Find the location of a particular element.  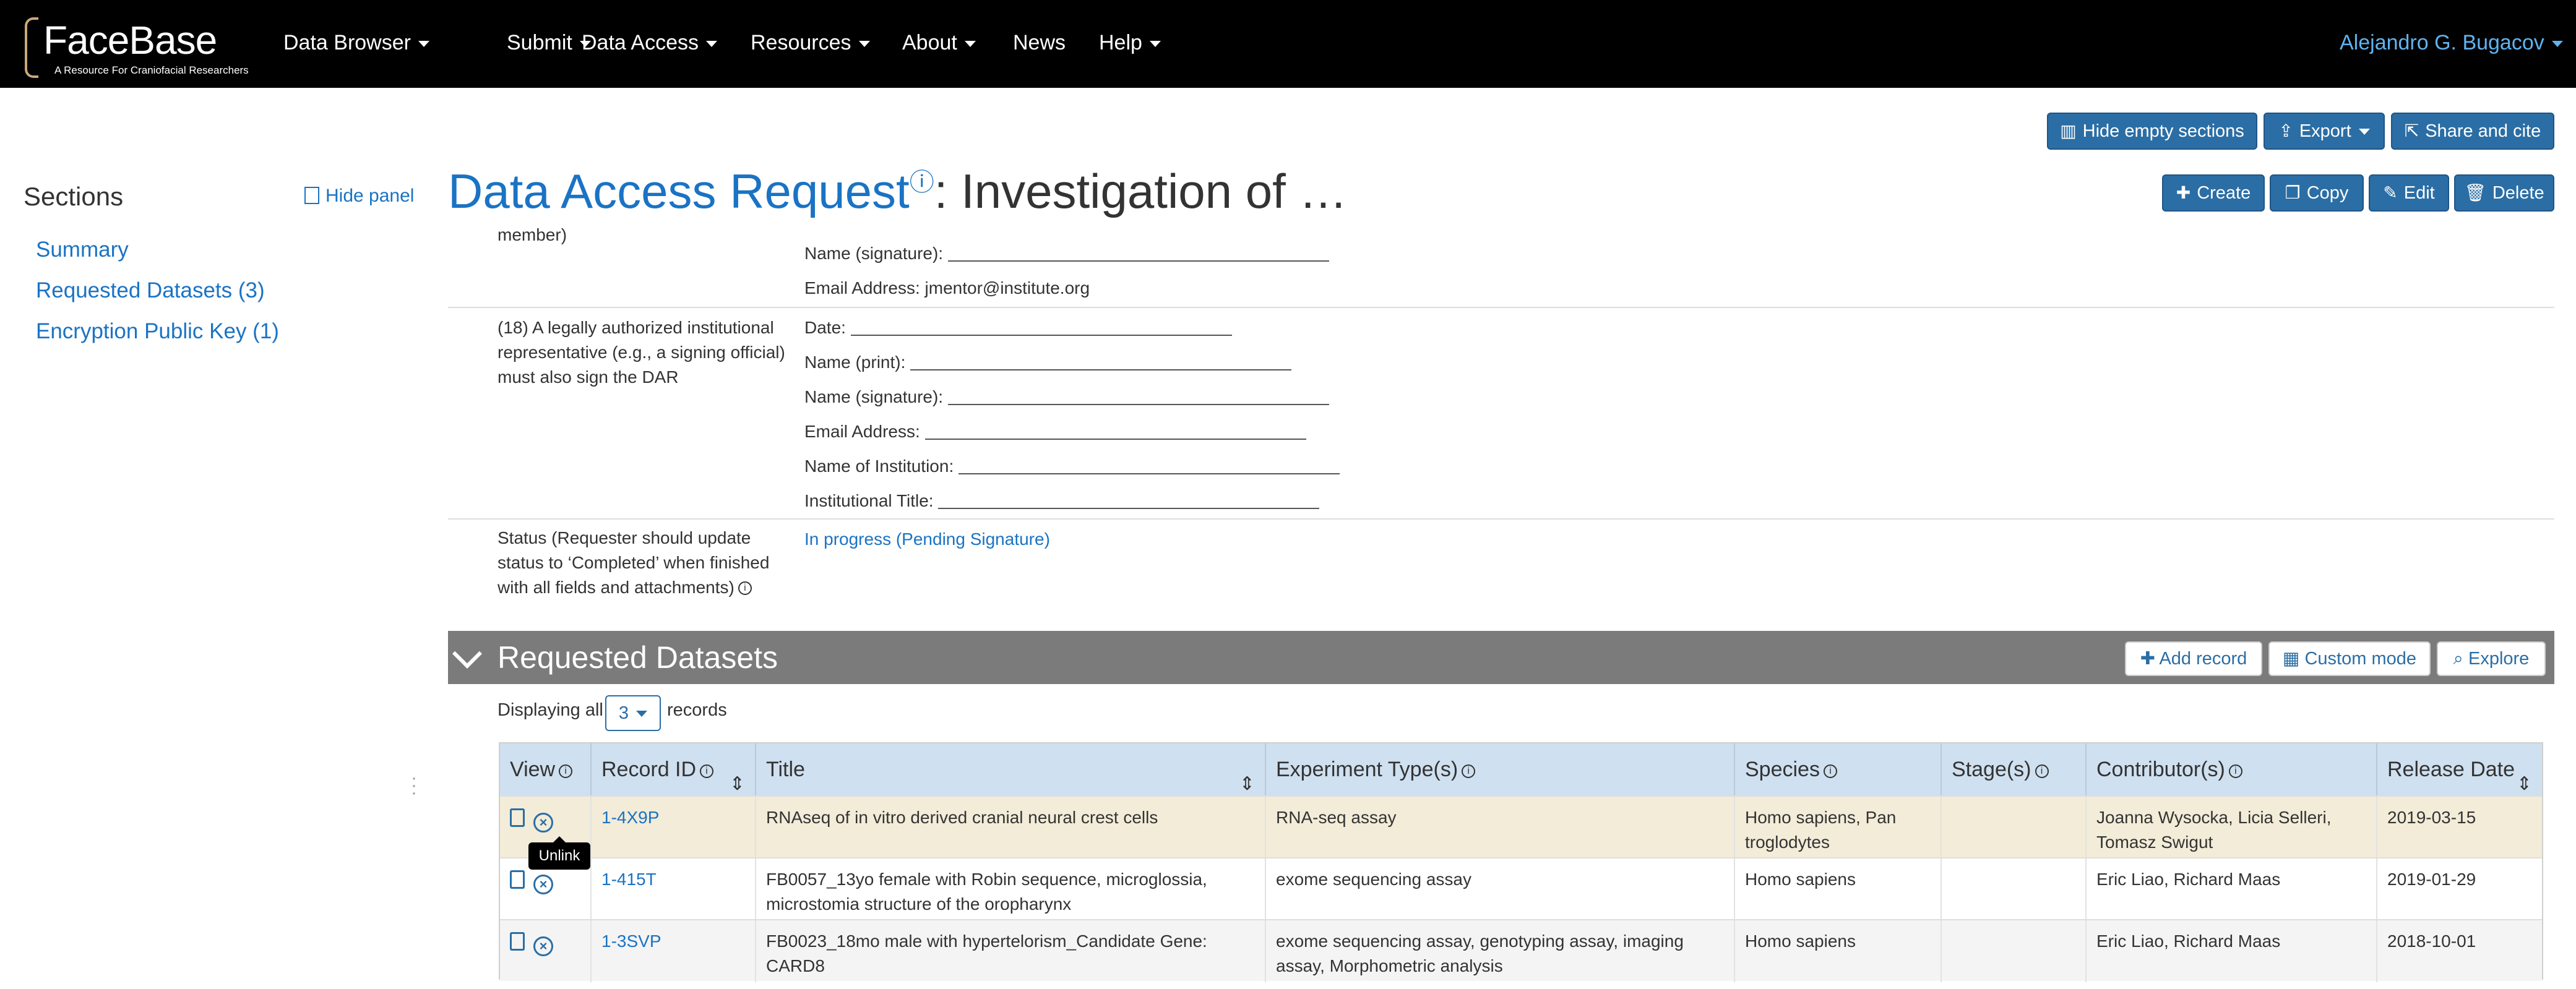

logo-wordmark: FaceBase is located at coordinates (130, 40).